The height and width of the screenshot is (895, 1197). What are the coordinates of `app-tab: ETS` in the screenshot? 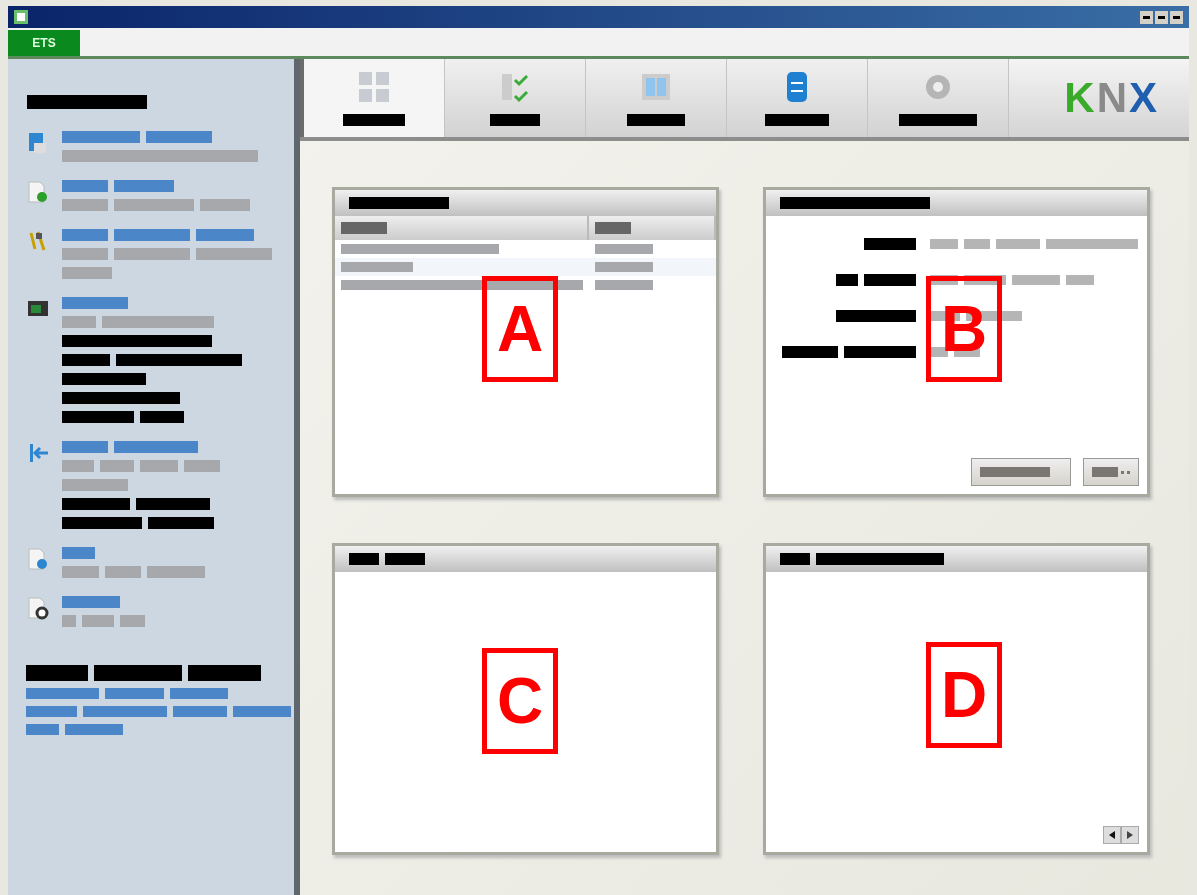 It's located at (44, 43).